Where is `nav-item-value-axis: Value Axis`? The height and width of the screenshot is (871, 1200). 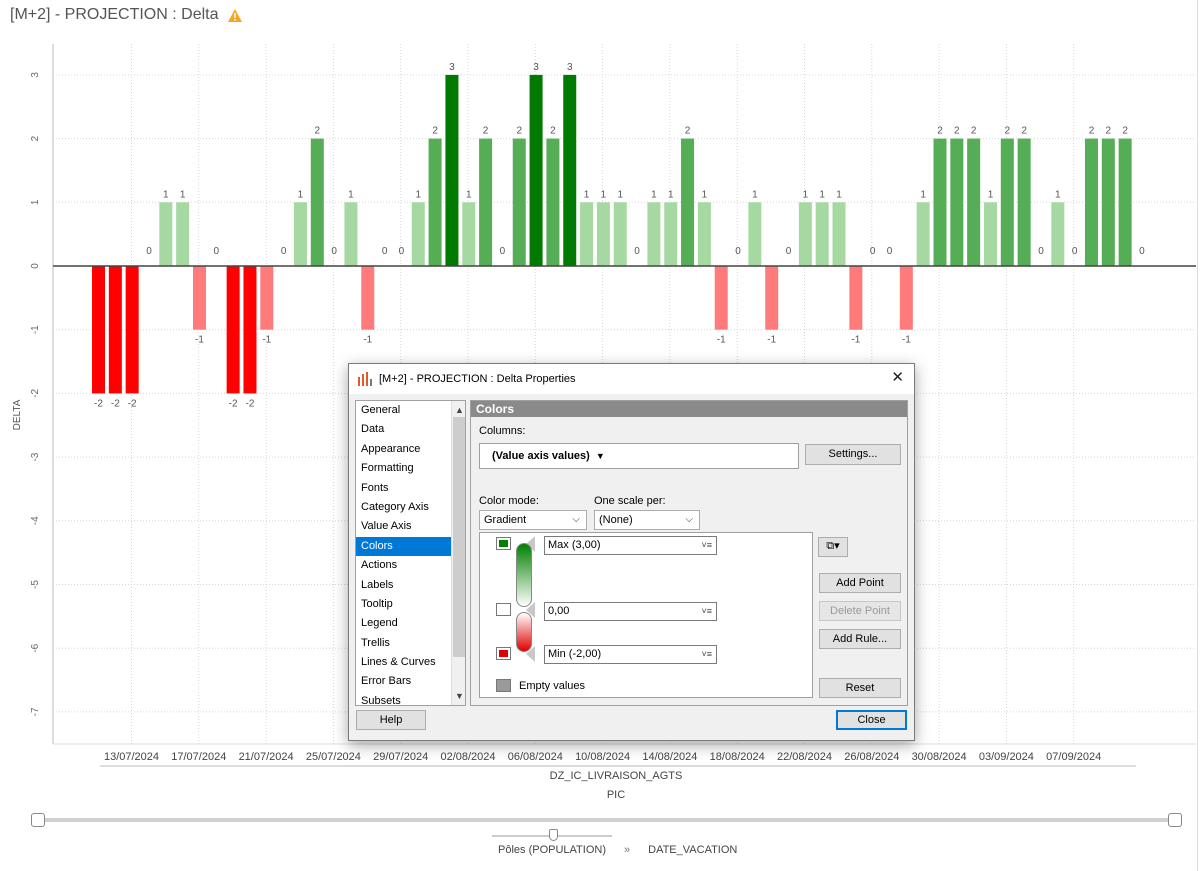 nav-item-value-axis: Value Axis is located at coordinates (410, 526).